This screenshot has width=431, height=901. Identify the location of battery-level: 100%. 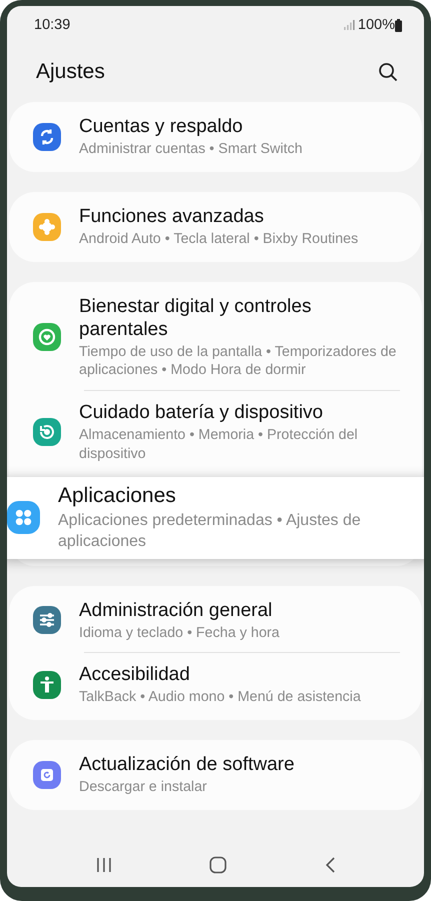
(376, 25).